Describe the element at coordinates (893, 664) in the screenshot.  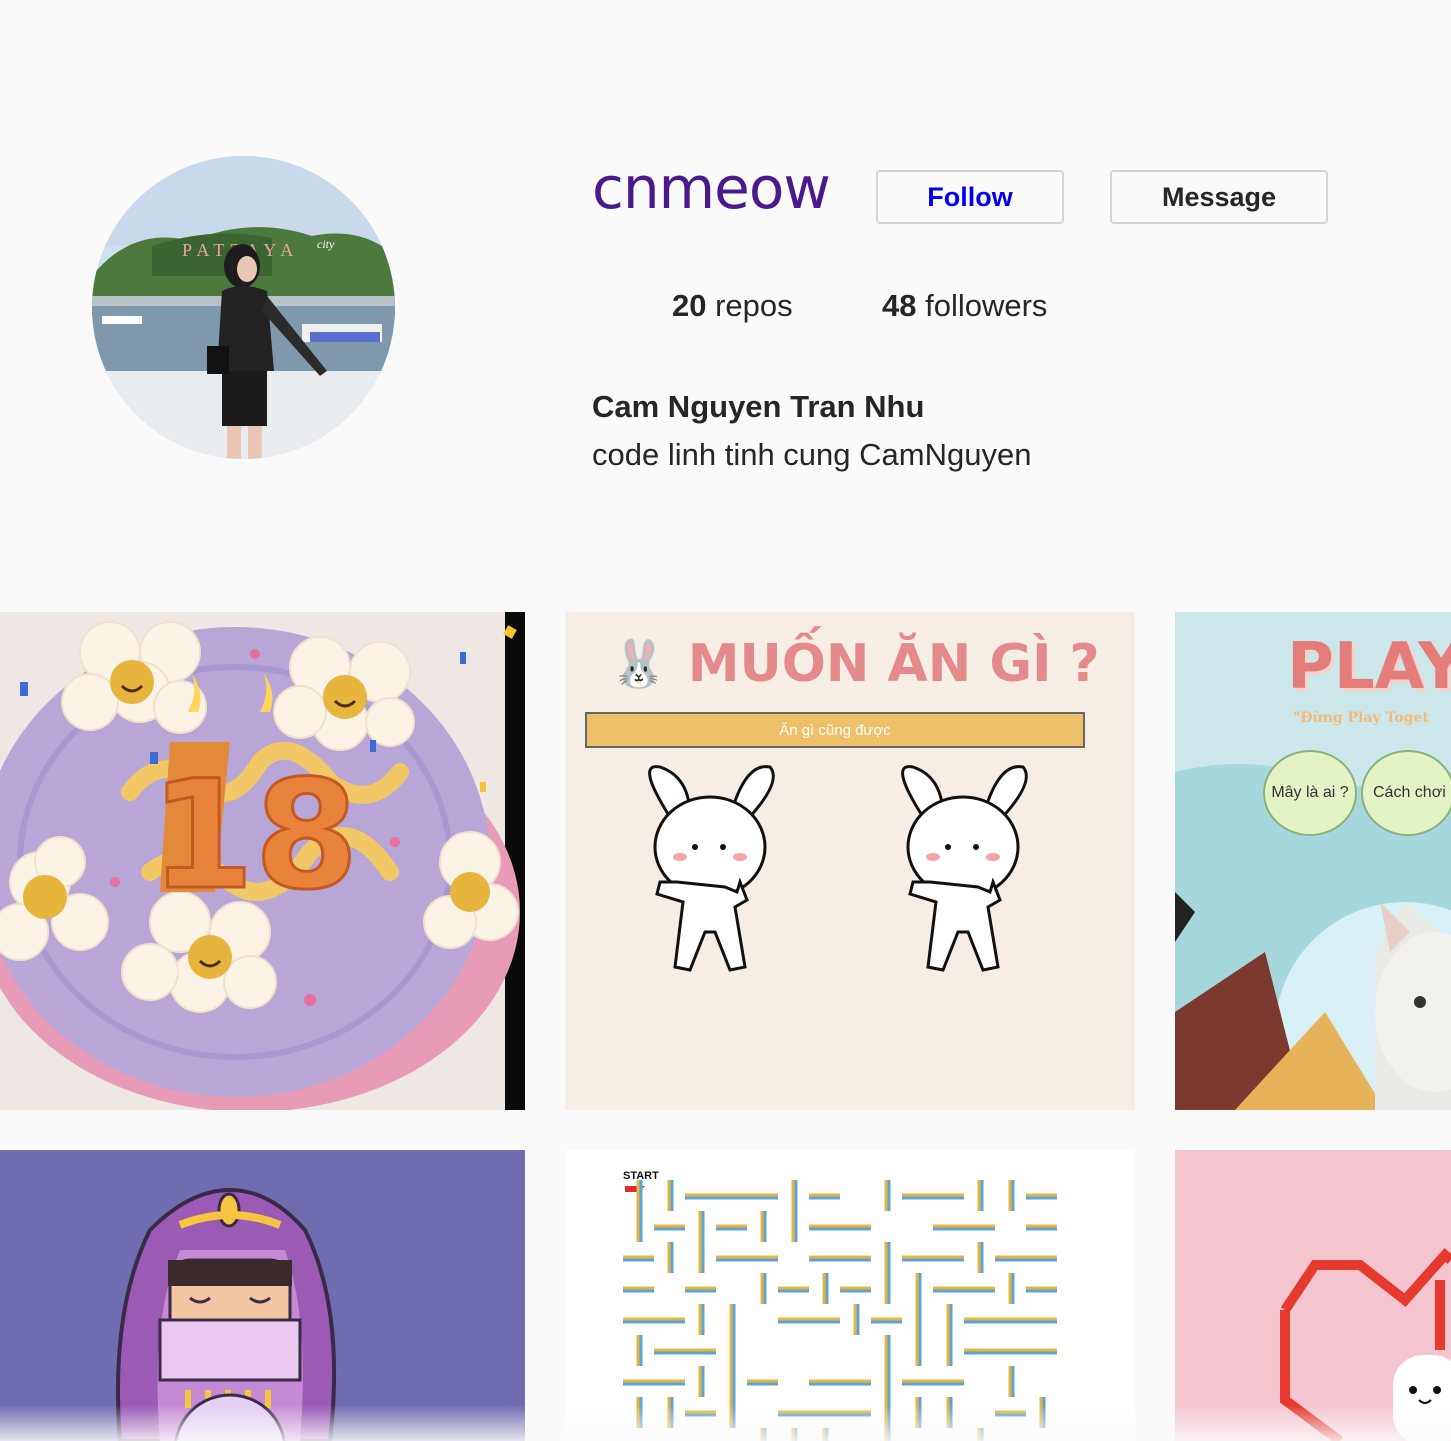
I see `food-title: MUỐN ĂN GÌ ?` at that location.